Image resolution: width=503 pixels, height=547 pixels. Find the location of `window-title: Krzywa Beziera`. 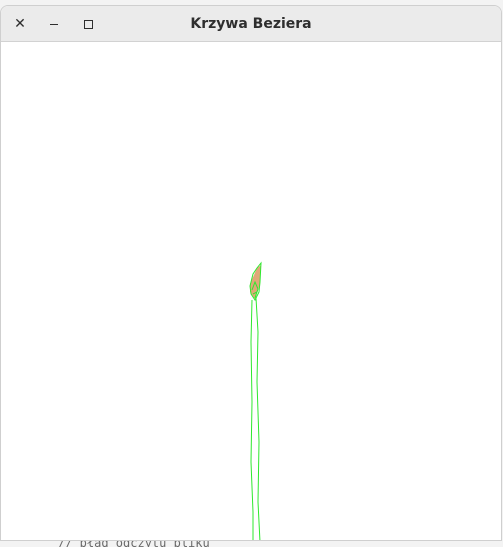

window-title: Krzywa Beziera is located at coordinates (251, 24).